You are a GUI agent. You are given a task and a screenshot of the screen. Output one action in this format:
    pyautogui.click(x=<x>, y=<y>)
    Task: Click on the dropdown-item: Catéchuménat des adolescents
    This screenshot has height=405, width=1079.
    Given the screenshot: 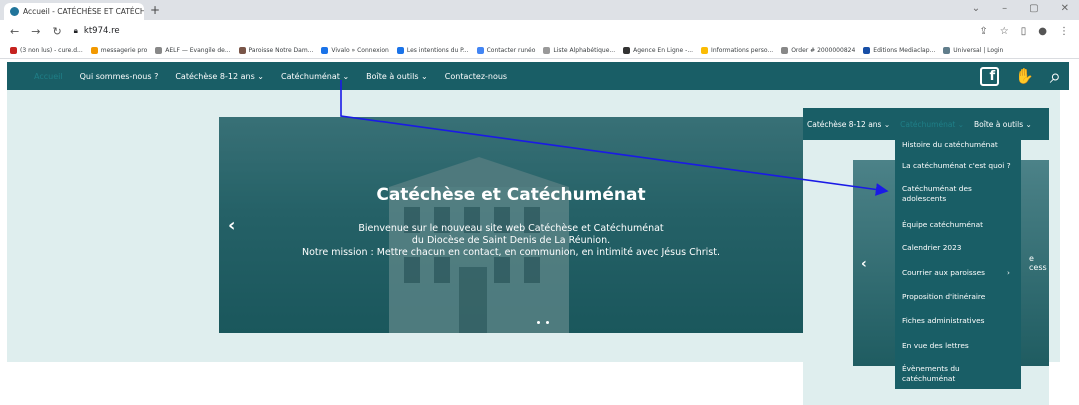 What is the action you would take?
    pyautogui.click(x=958, y=194)
    